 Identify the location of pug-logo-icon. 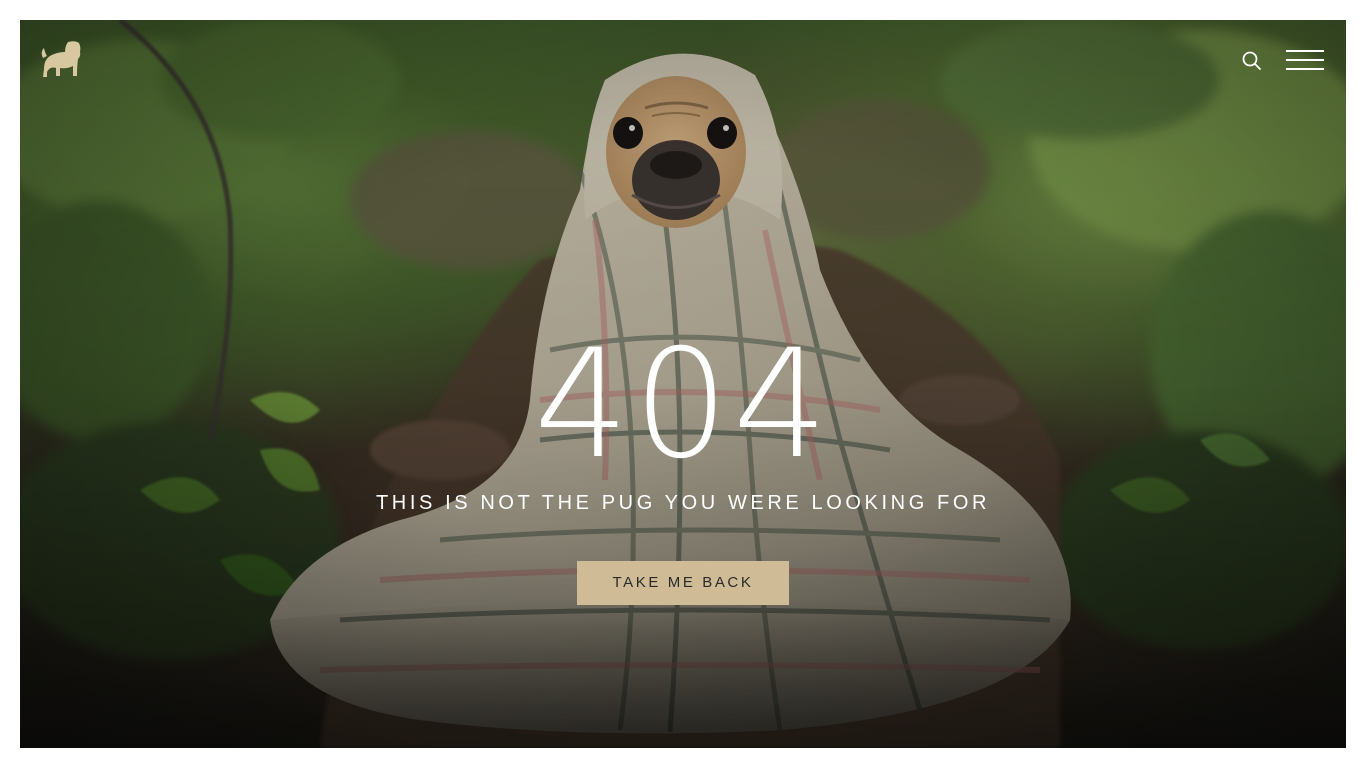
(62, 60).